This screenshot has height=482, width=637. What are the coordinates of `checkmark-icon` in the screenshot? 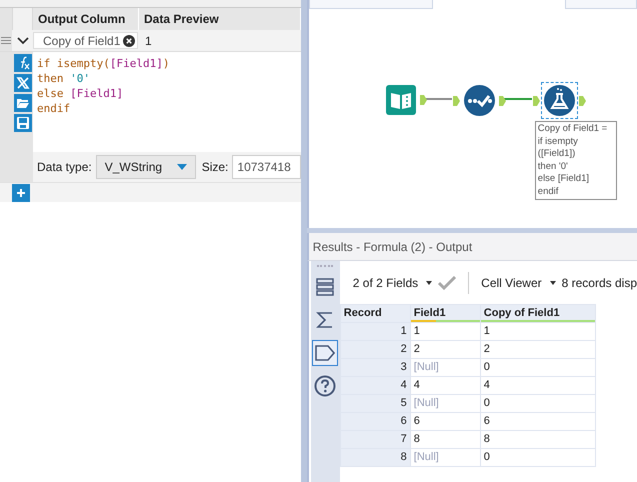 It's located at (447, 283).